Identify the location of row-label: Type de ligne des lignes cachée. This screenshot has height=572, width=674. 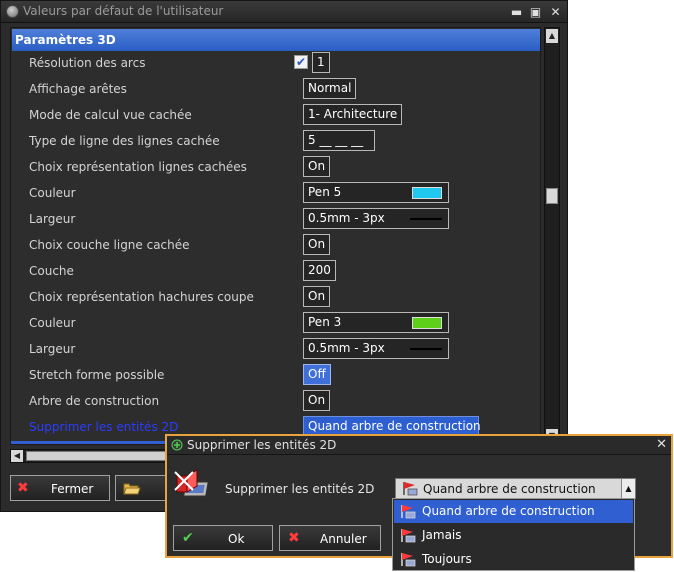
(124, 141).